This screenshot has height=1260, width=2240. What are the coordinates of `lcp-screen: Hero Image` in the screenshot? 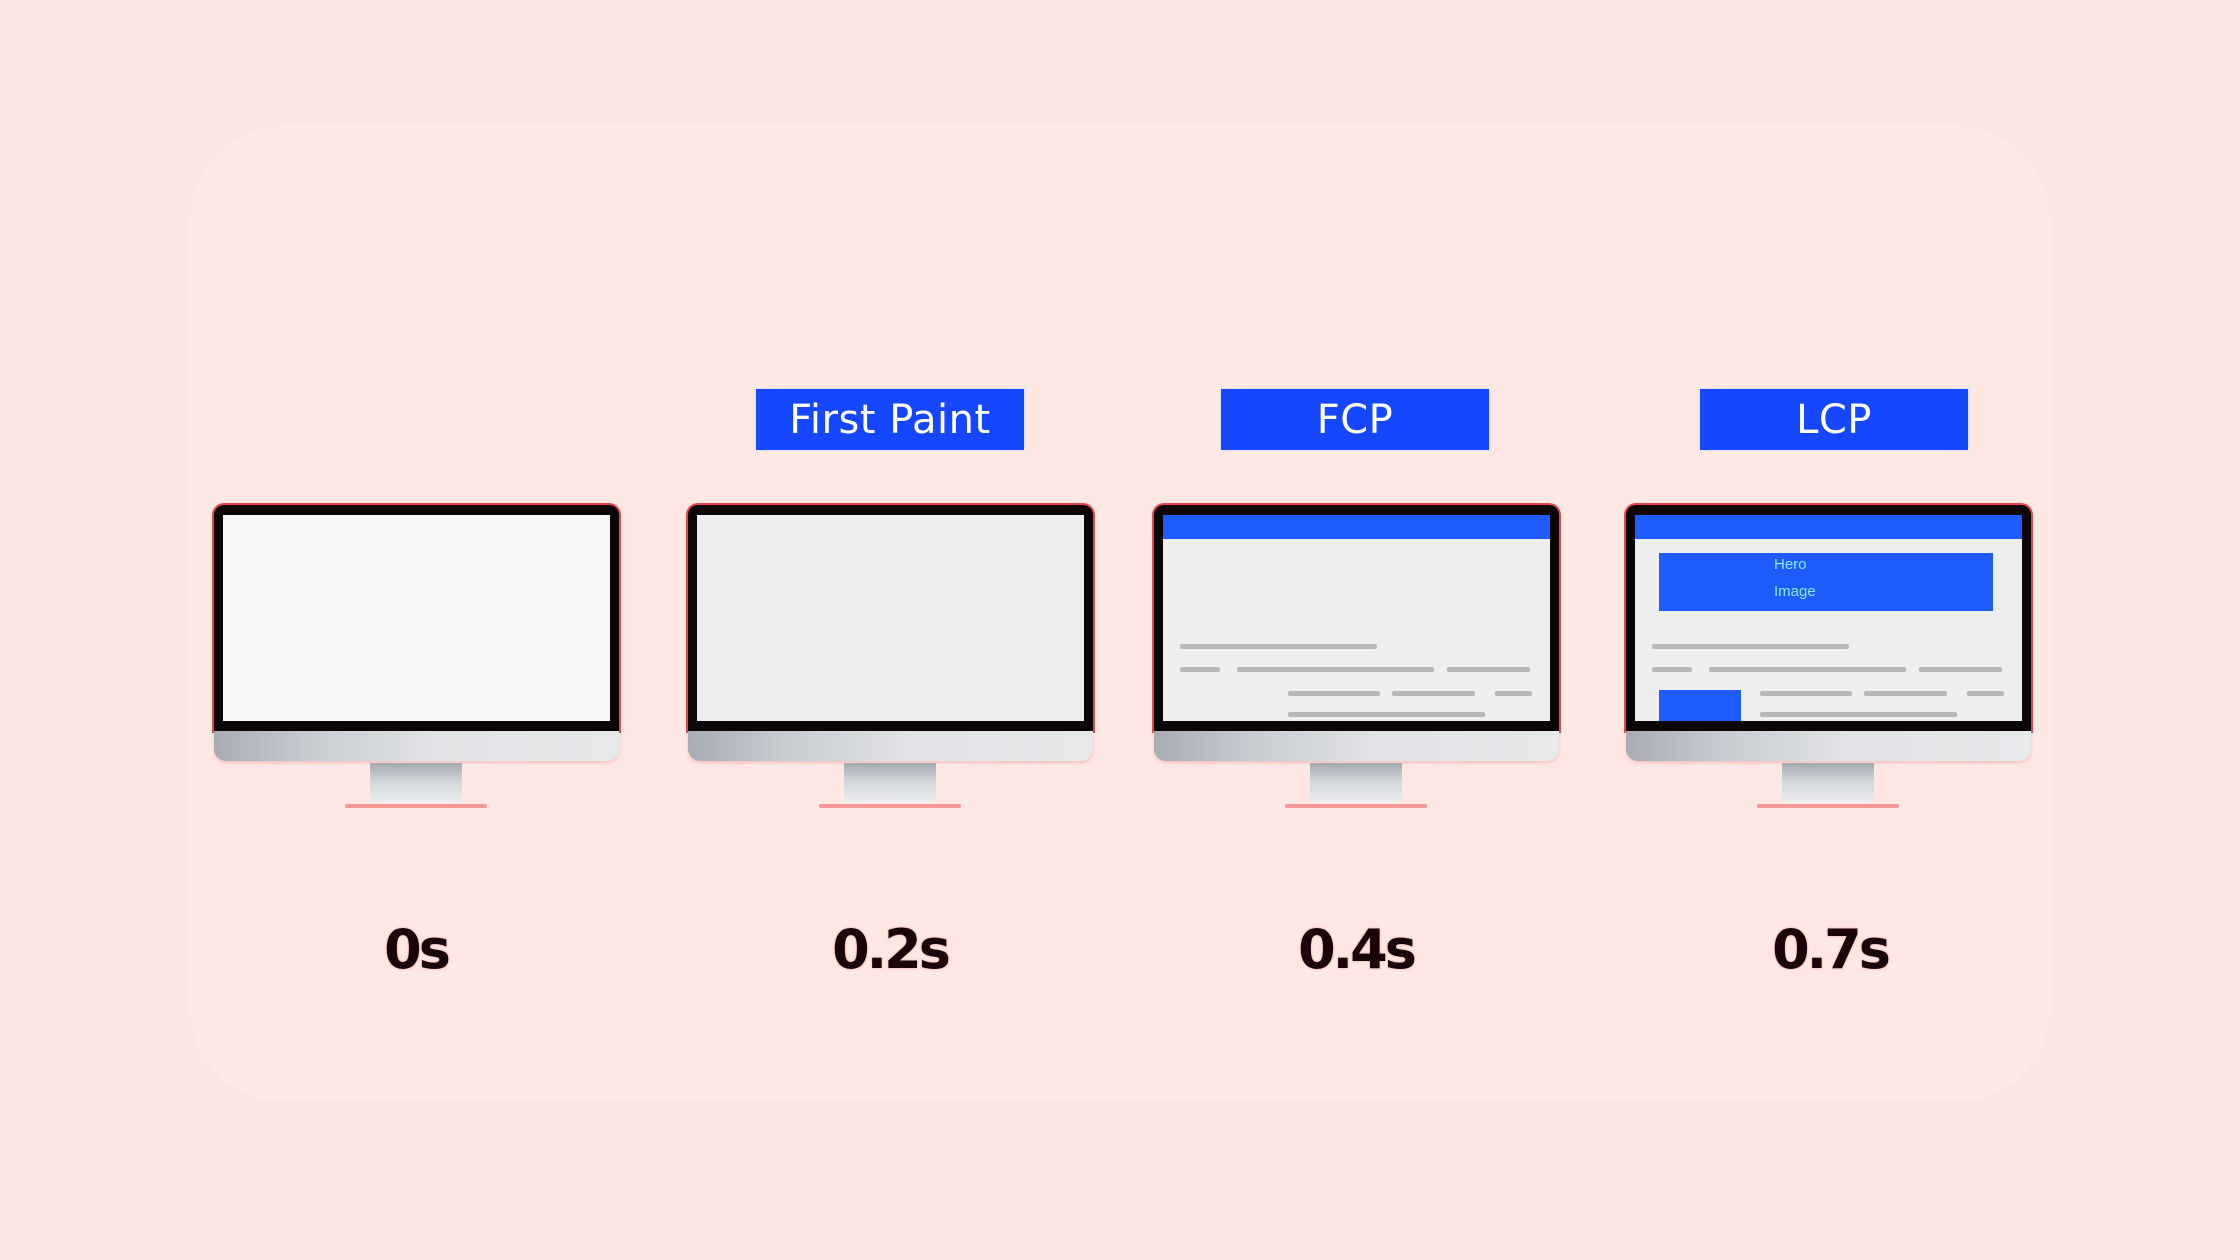 It's located at (1828, 618).